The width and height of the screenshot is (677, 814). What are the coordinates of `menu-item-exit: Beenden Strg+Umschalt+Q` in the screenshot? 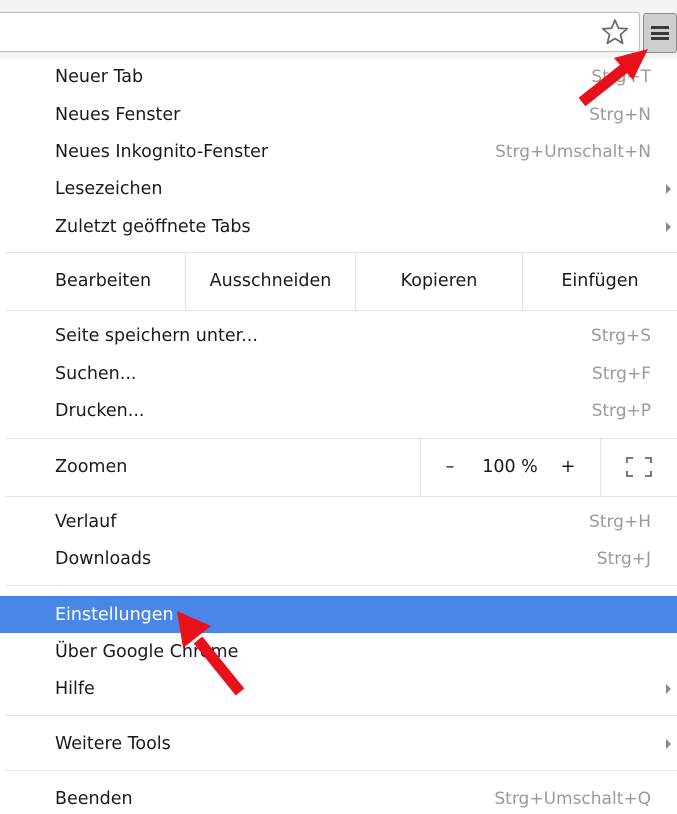 It's located at (338, 797).